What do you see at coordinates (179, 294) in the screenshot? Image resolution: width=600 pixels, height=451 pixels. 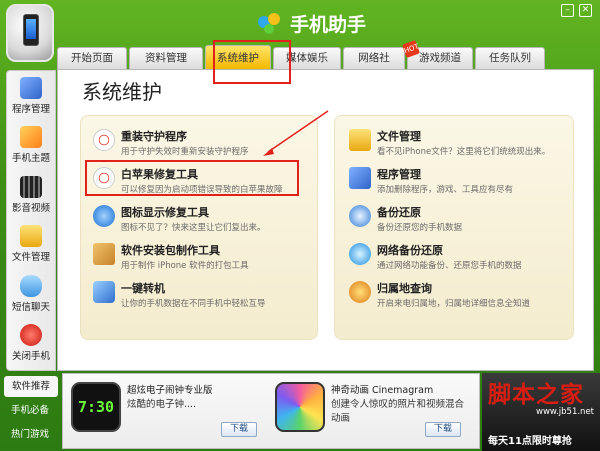 I see `tool-one-click-transfer: 一键转机 让你的手机数据在不同手机中轻松互导` at bounding box center [179, 294].